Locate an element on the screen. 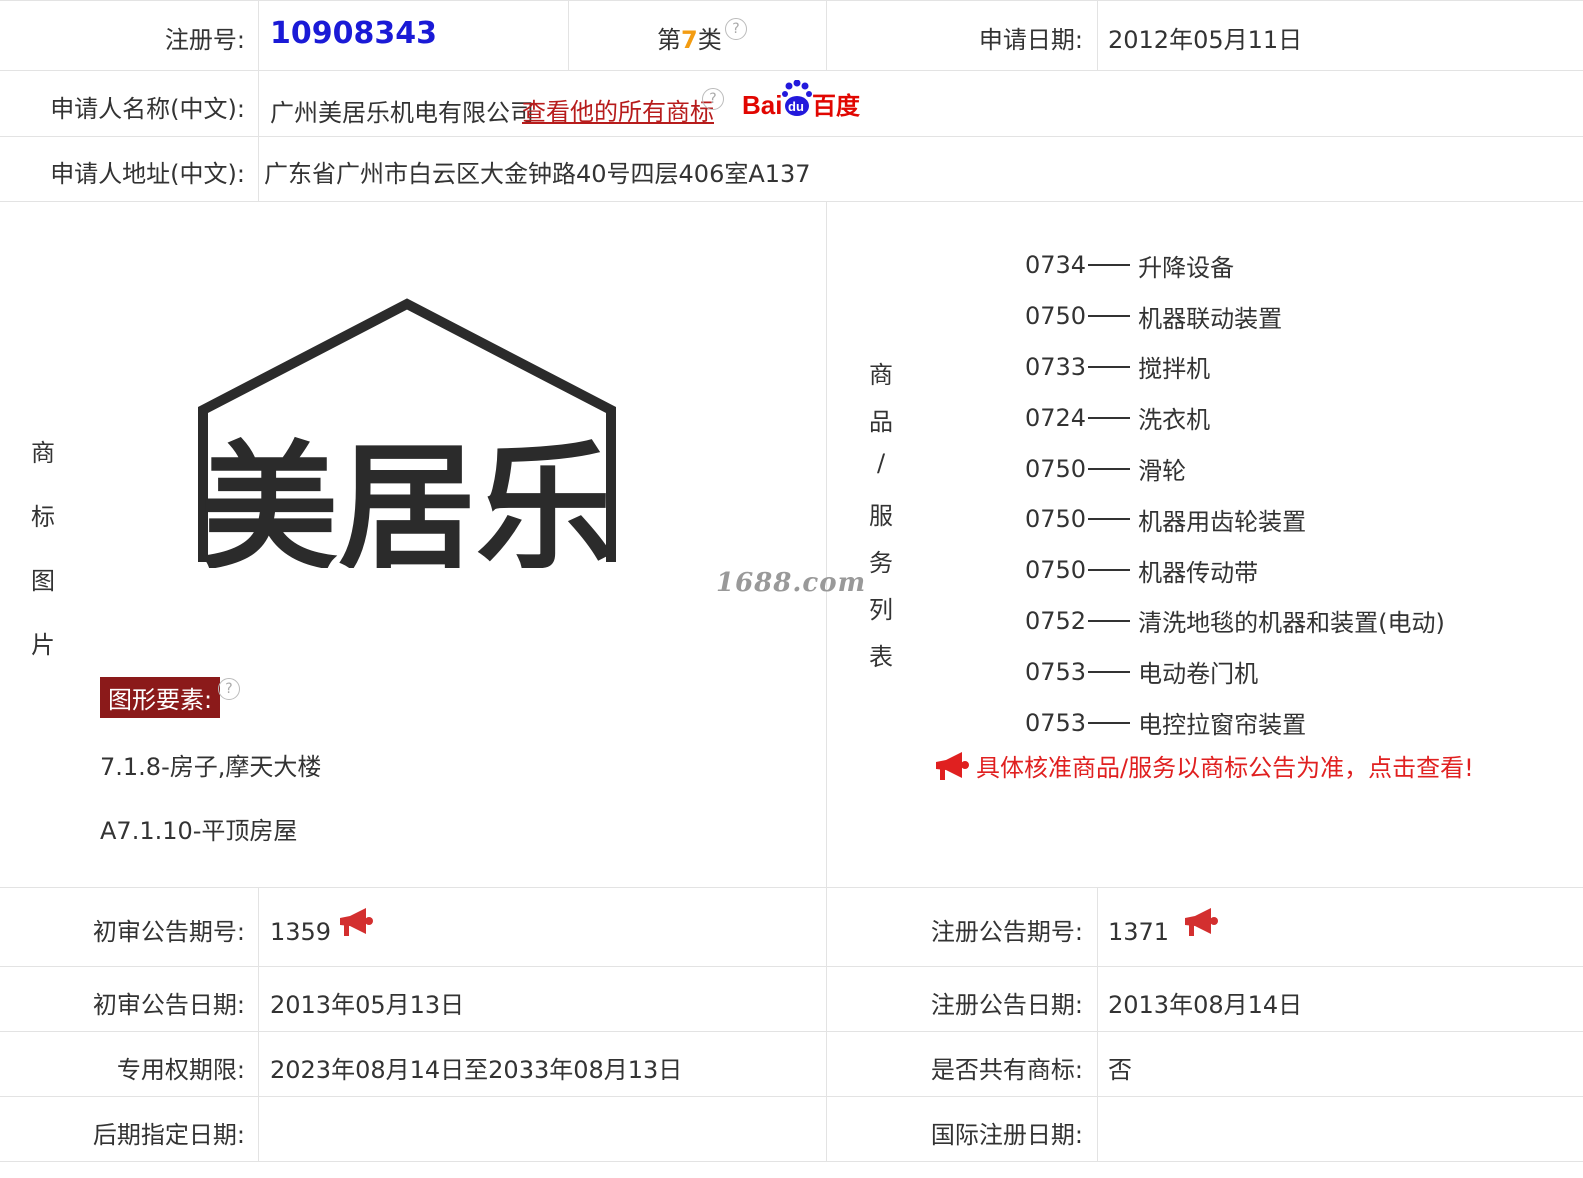 This screenshot has height=1178, width=1583. later-designation-label: 后期指定日期: is located at coordinates (168, 1135).